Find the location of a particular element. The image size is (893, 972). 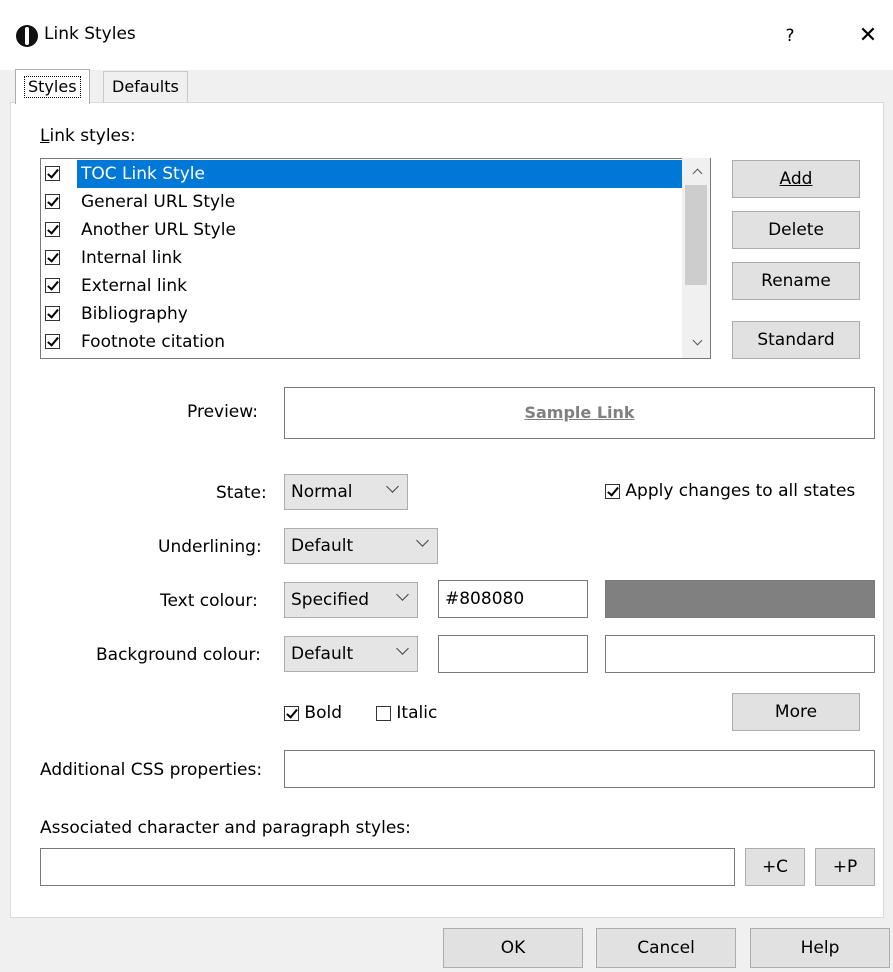

cancel-button: Cancel is located at coordinates (666, 948).